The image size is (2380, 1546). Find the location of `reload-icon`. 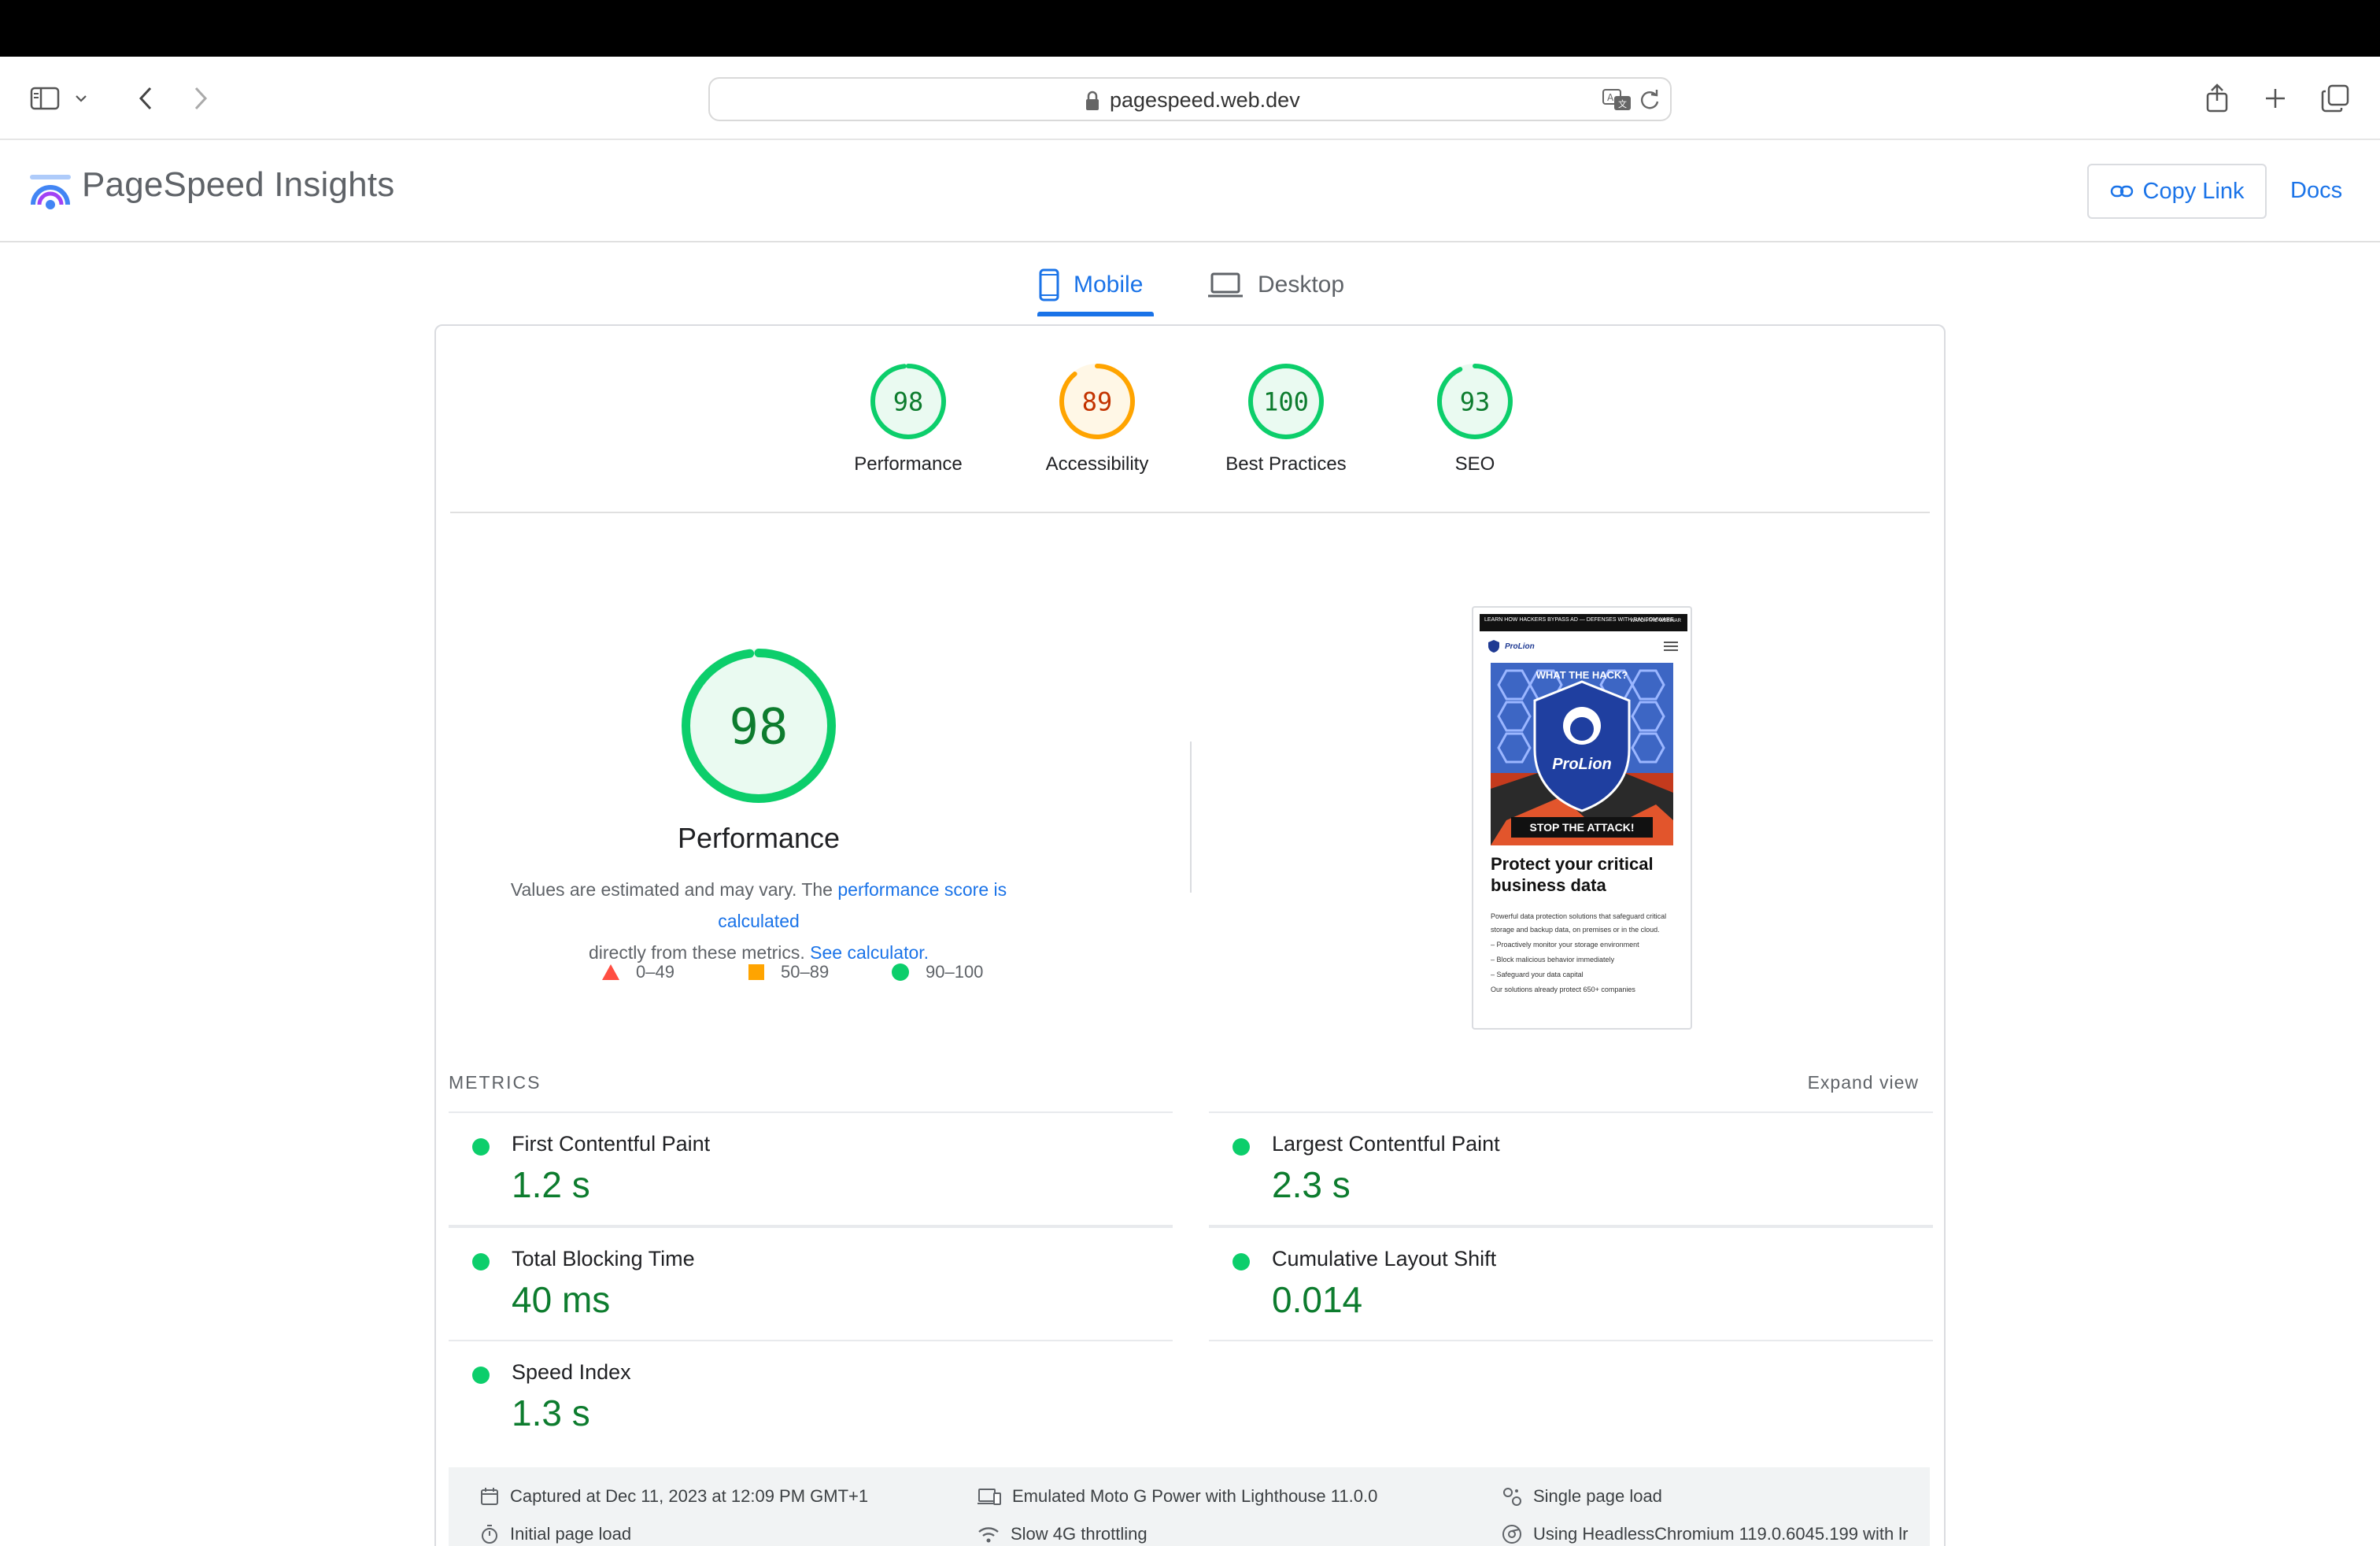

reload-icon is located at coordinates (1650, 100).